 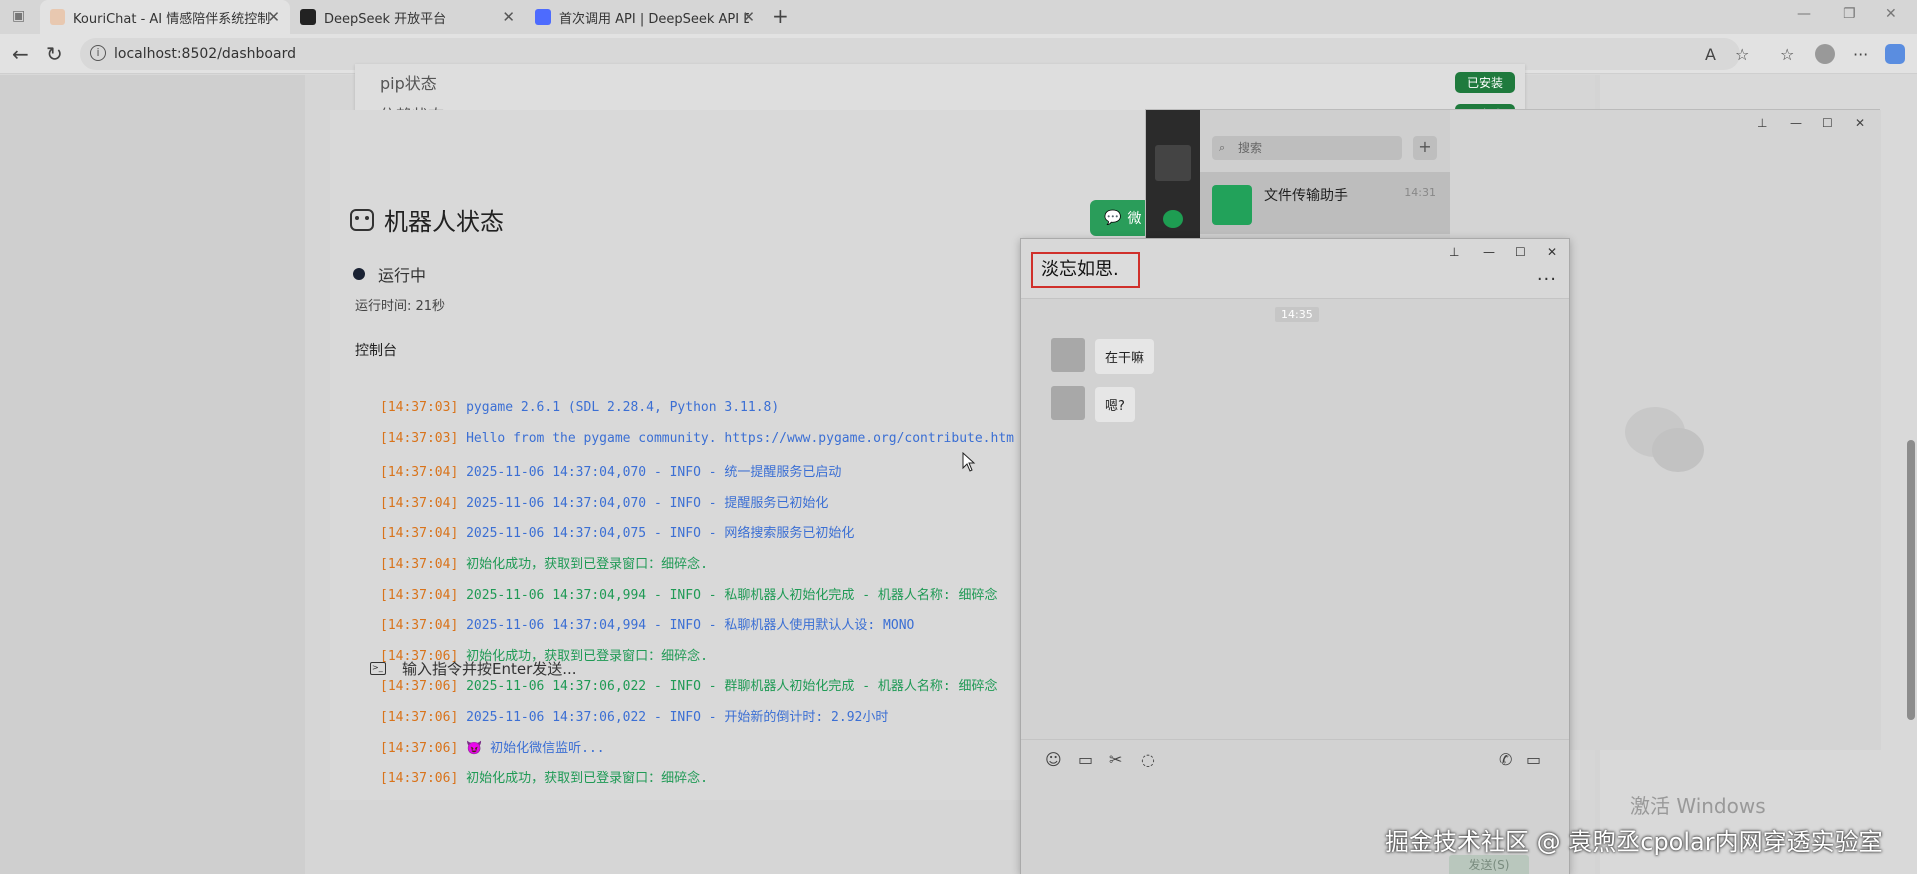 I want to click on more-menu-icon: ···, so click(x=1860, y=54).